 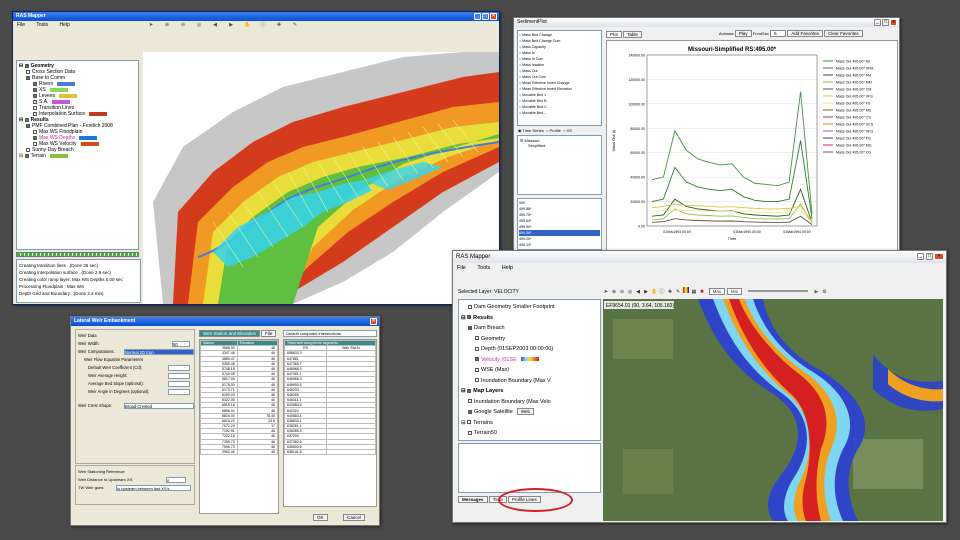 What do you see at coordinates (805, 33) in the screenshot?
I see `add-favorites-button: Add Favorites` at bounding box center [805, 33].